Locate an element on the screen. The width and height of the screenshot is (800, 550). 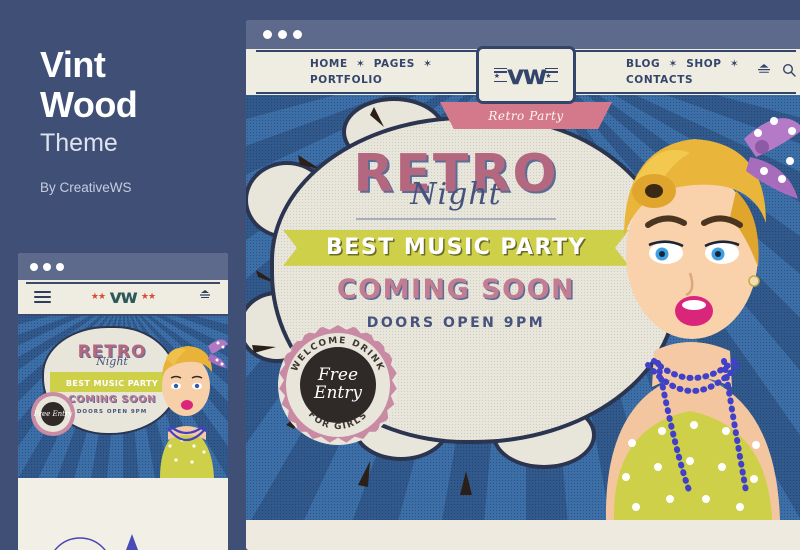
nav-item-pages: PAGES is located at coordinates (394, 64).